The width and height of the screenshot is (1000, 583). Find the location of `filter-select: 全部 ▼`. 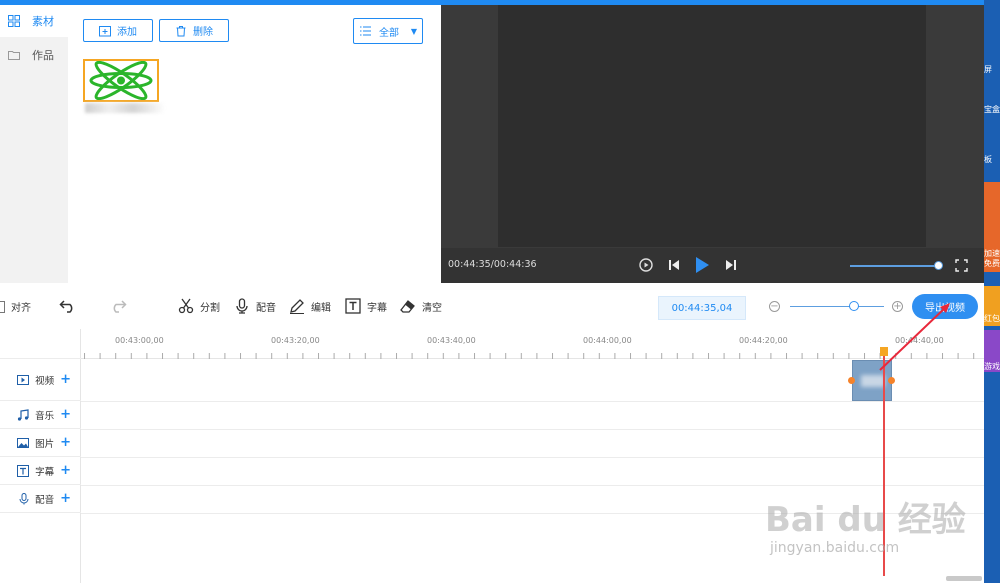

filter-select: 全部 ▼ is located at coordinates (388, 31).